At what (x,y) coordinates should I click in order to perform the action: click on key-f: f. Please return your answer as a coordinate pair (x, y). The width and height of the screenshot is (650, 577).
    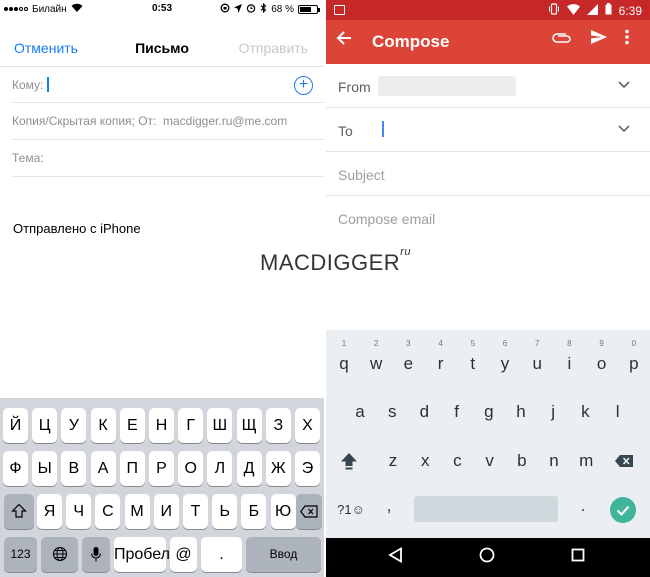
    Looking at the image, I should click on (457, 412).